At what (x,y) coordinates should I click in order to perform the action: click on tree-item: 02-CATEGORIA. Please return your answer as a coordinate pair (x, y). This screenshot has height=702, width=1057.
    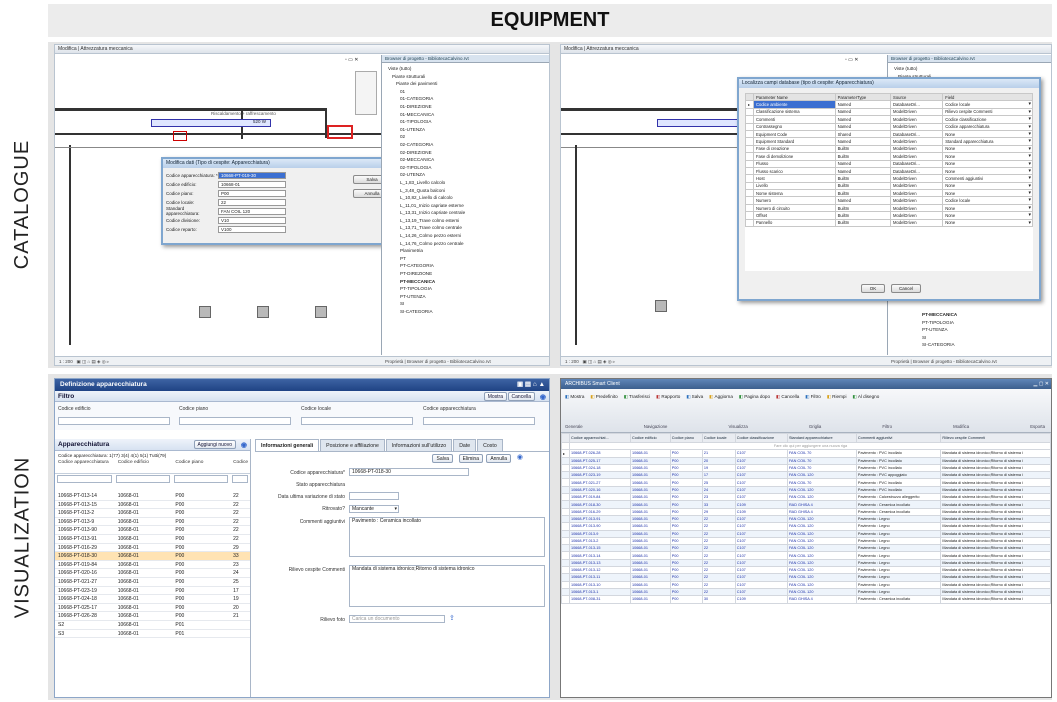
    Looking at the image, I should click on (468, 145).